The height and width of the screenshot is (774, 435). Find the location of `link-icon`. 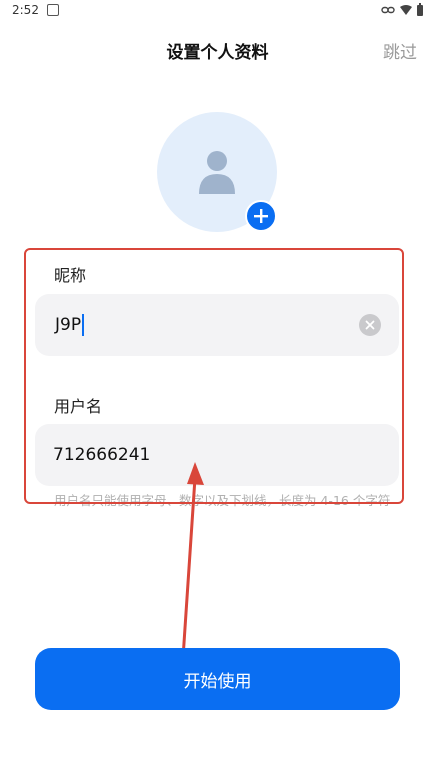

link-icon is located at coordinates (388, 10).